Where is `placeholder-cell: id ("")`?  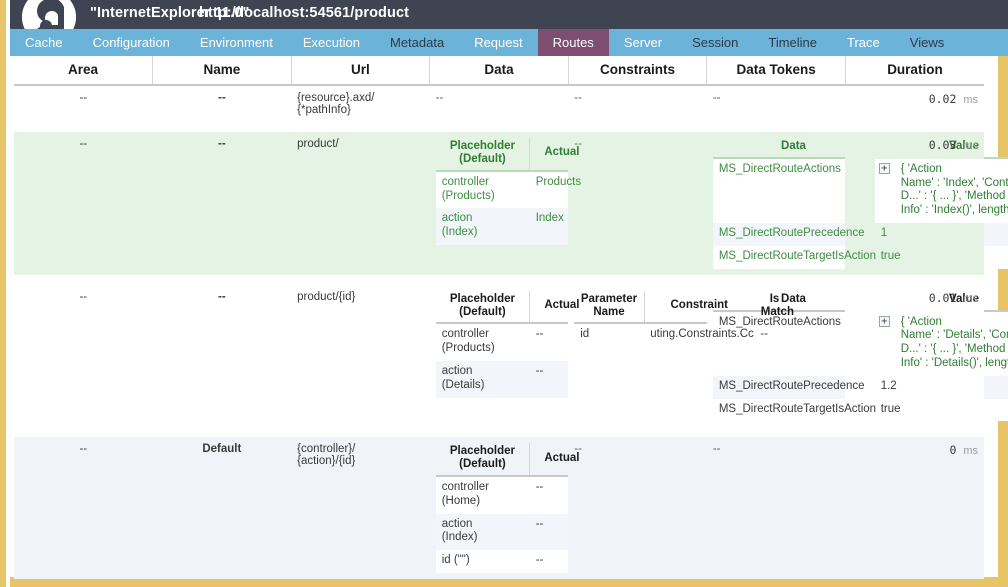 placeholder-cell: id ("") is located at coordinates (482, 562).